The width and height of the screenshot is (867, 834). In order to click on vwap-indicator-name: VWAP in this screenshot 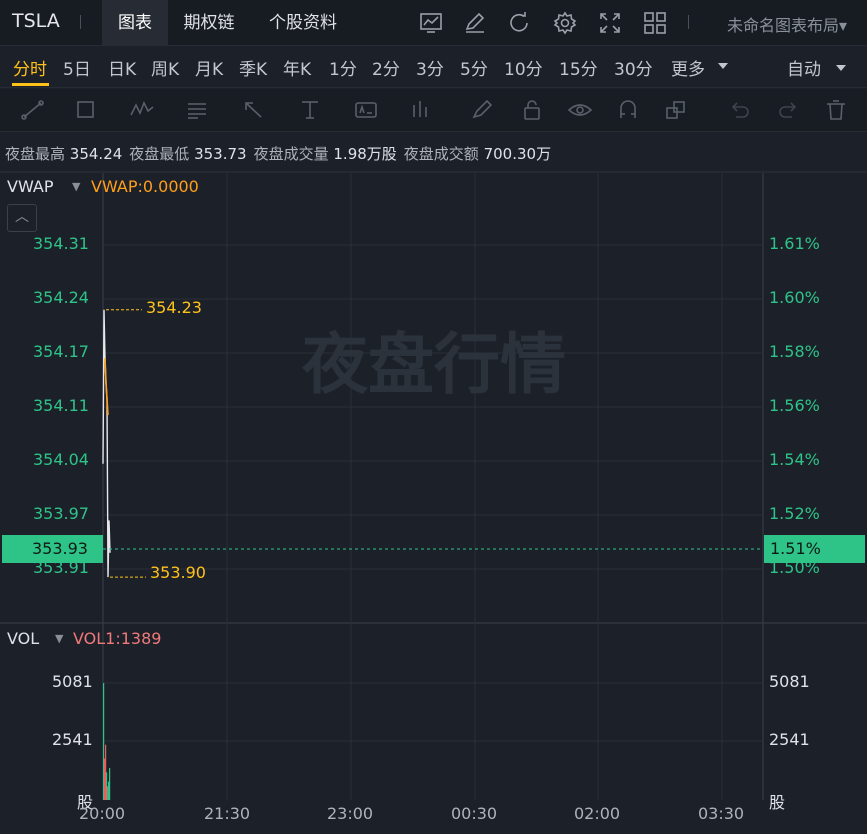, I will do `click(30, 186)`.